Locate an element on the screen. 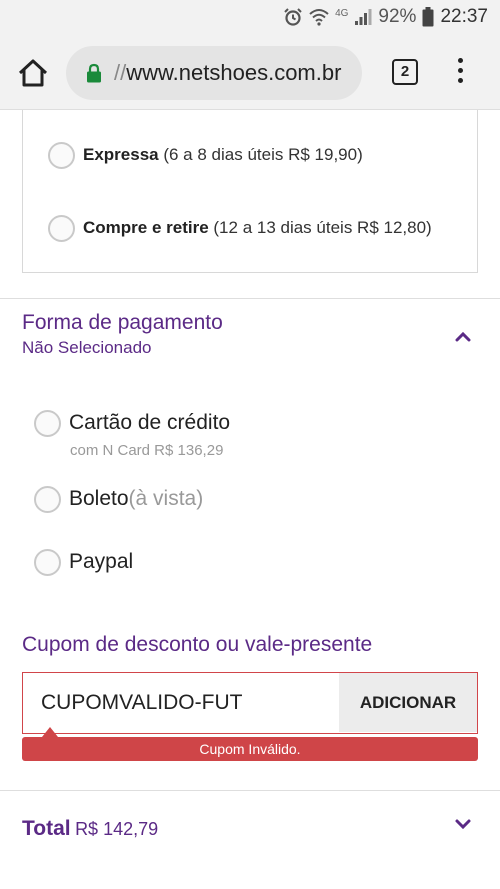 Image resolution: width=500 pixels, height=889 pixels. coupon-field-group: ADICIONAR is located at coordinates (250, 703).